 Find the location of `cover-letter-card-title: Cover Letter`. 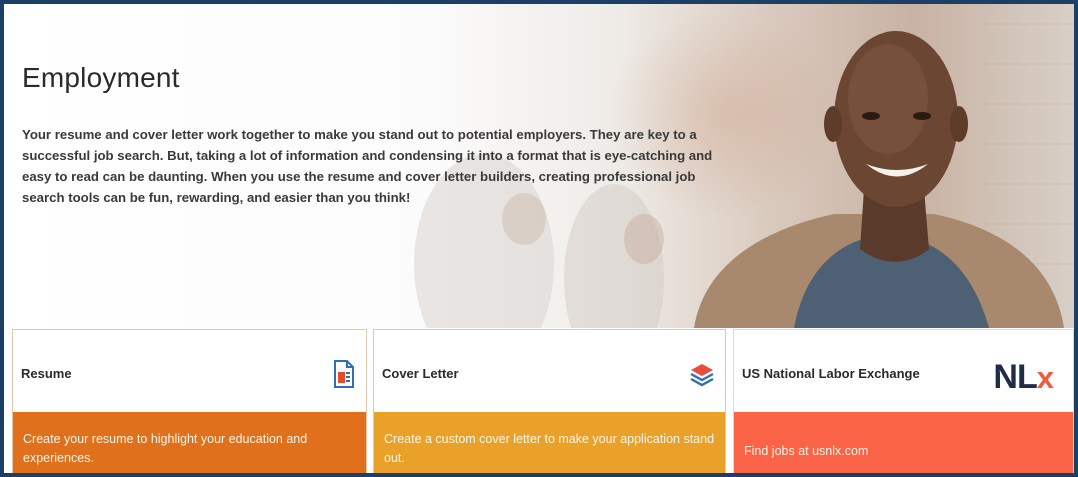

cover-letter-card-title: Cover Letter is located at coordinates (420, 373).